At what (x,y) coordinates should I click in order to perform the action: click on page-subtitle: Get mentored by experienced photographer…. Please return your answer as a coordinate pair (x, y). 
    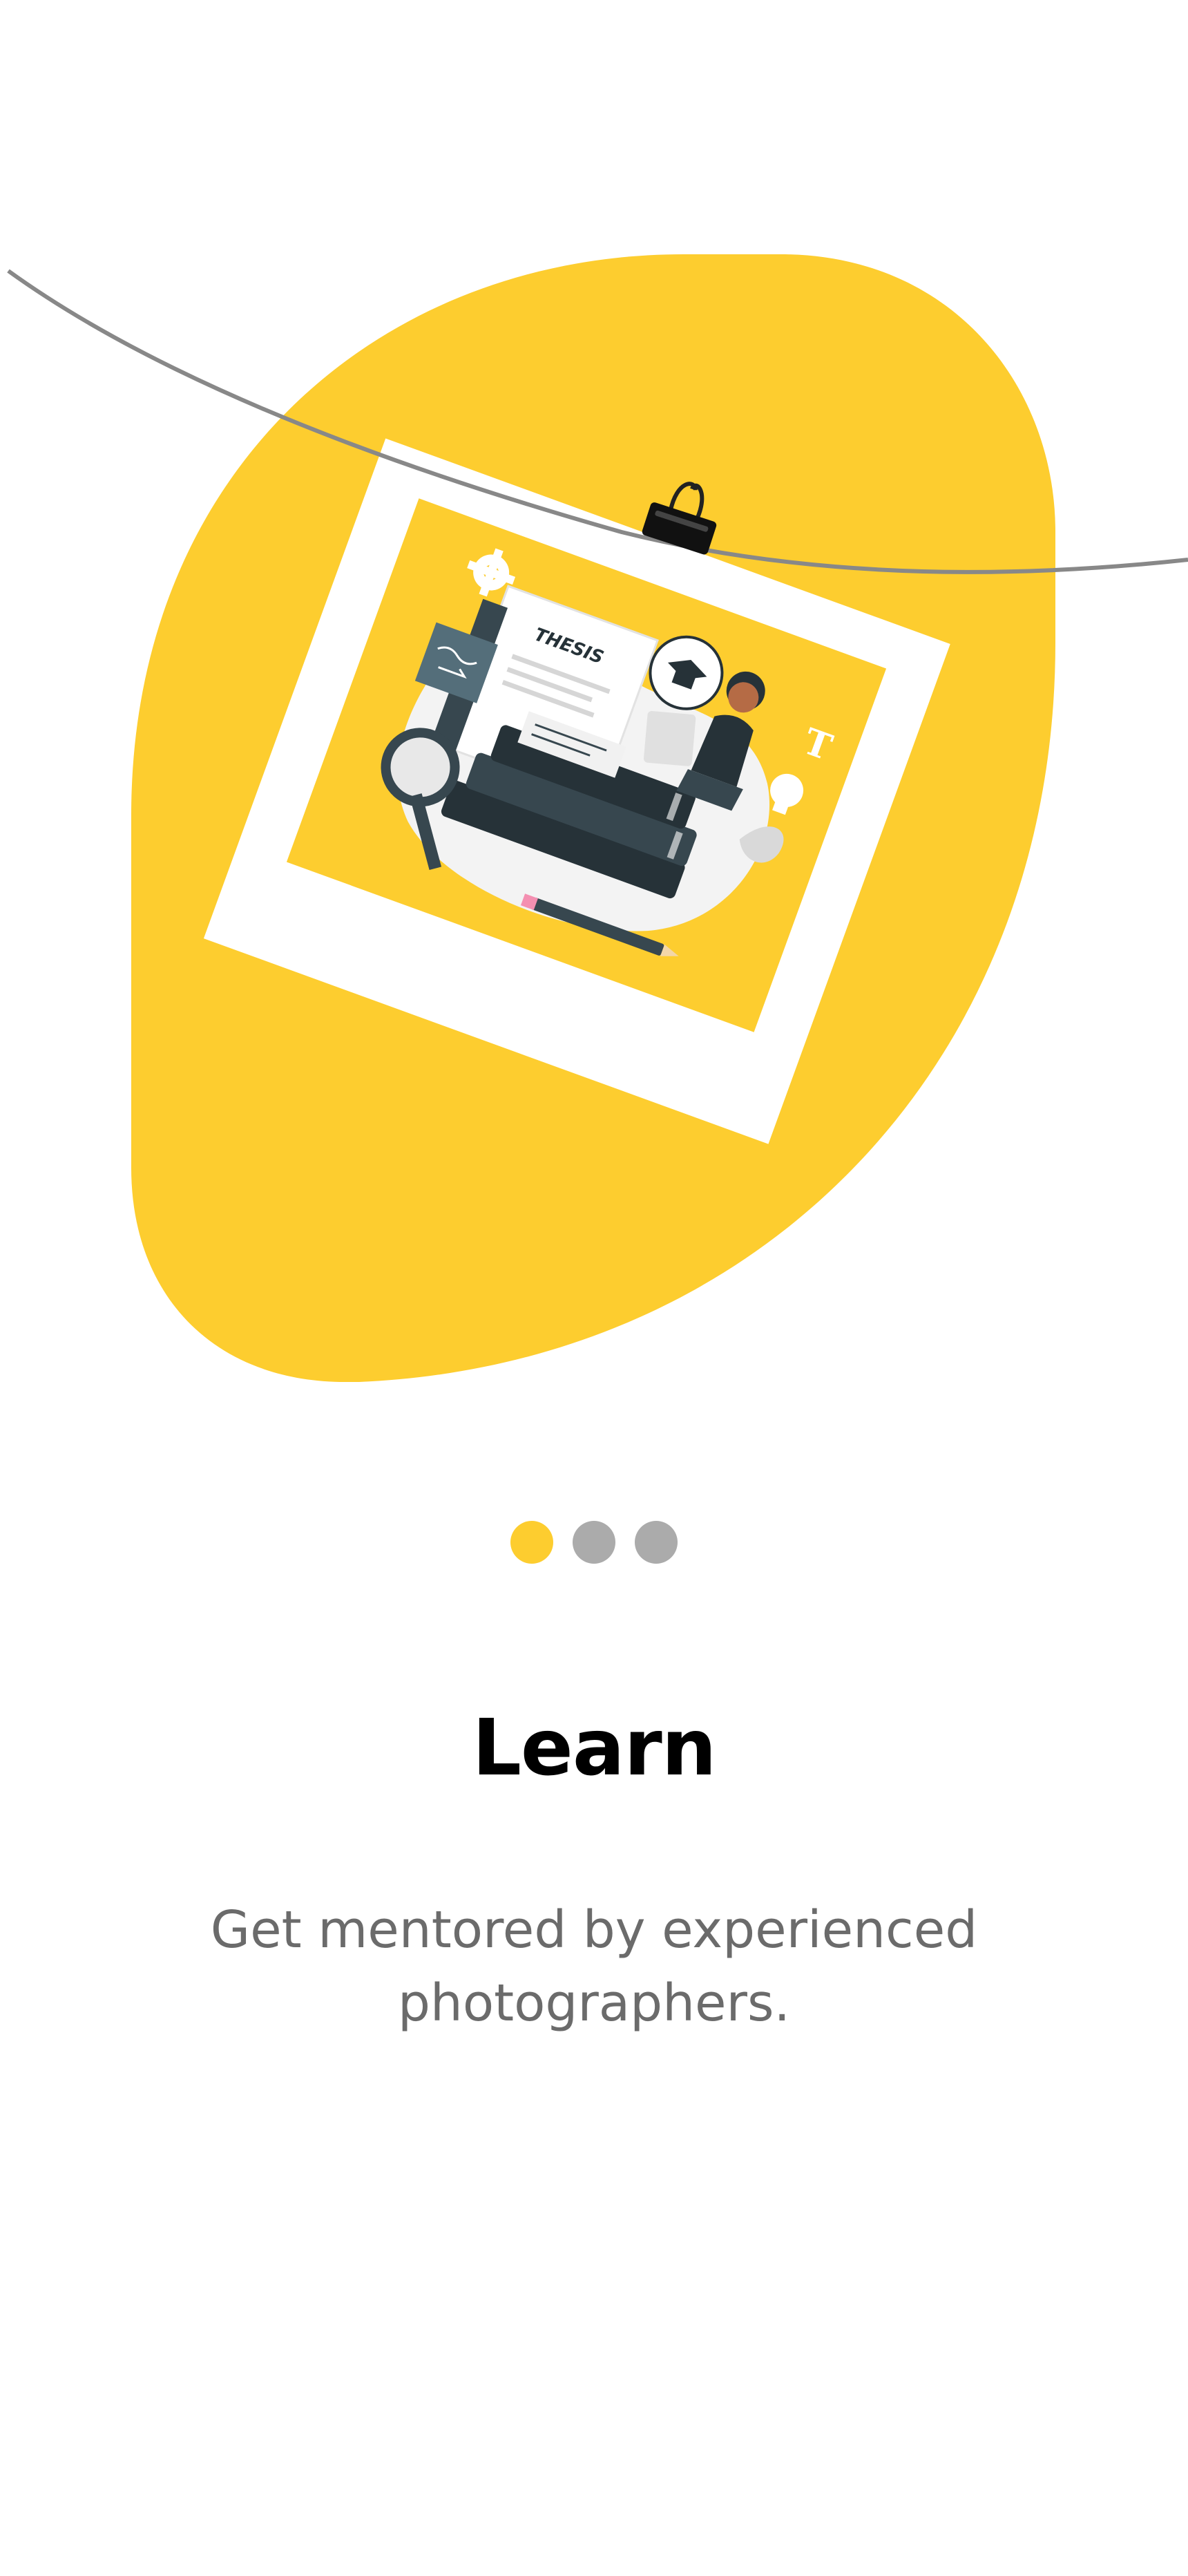
    Looking at the image, I should click on (594, 1966).